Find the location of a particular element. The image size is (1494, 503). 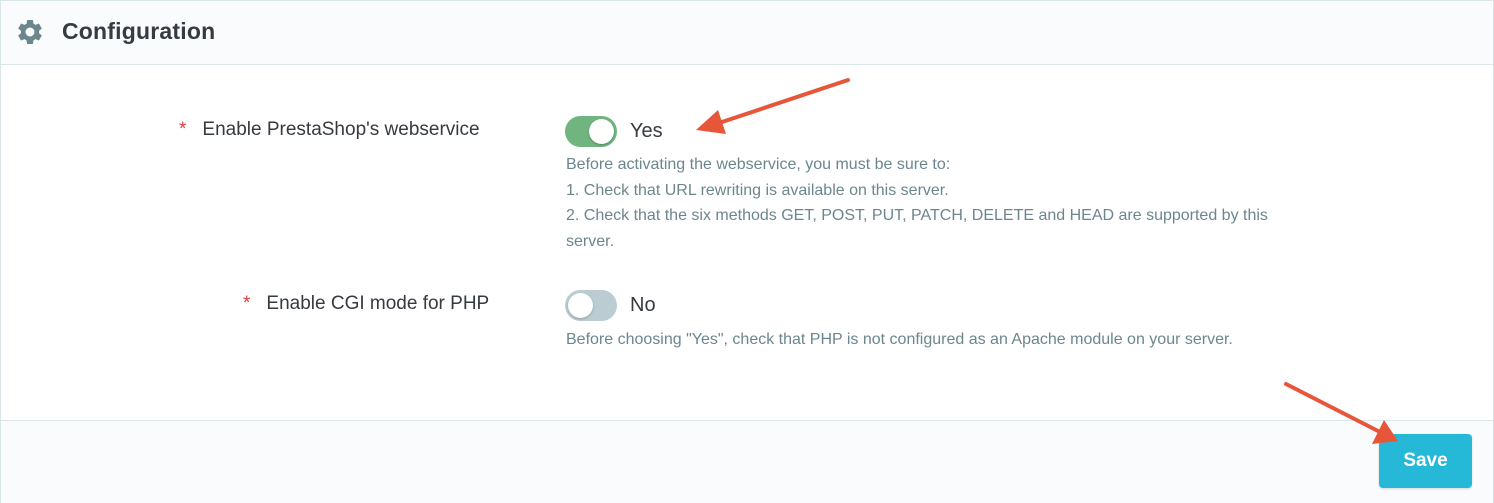

webservice-toggle is located at coordinates (591, 131).